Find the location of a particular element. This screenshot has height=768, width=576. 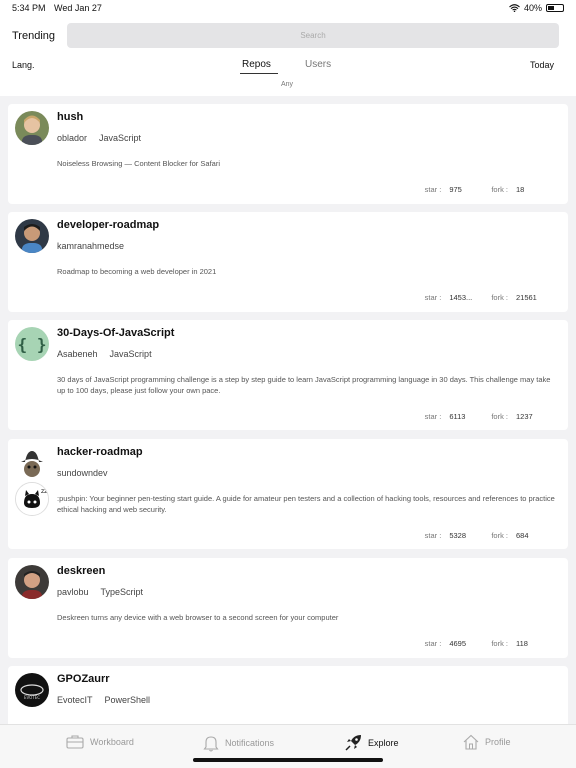

star-count: 4695 is located at coordinates (458, 643).